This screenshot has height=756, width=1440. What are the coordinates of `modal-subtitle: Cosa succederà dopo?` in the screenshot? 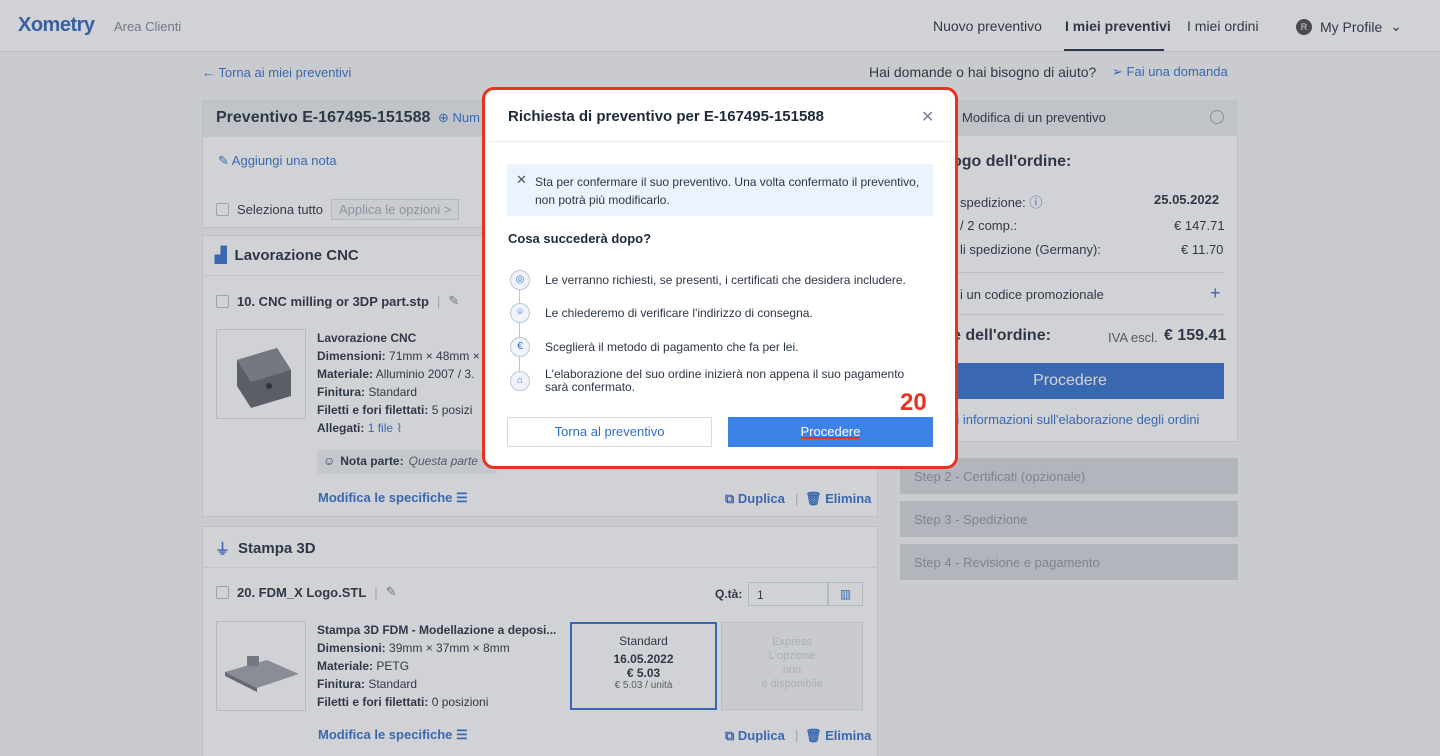 It's located at (580, 238).